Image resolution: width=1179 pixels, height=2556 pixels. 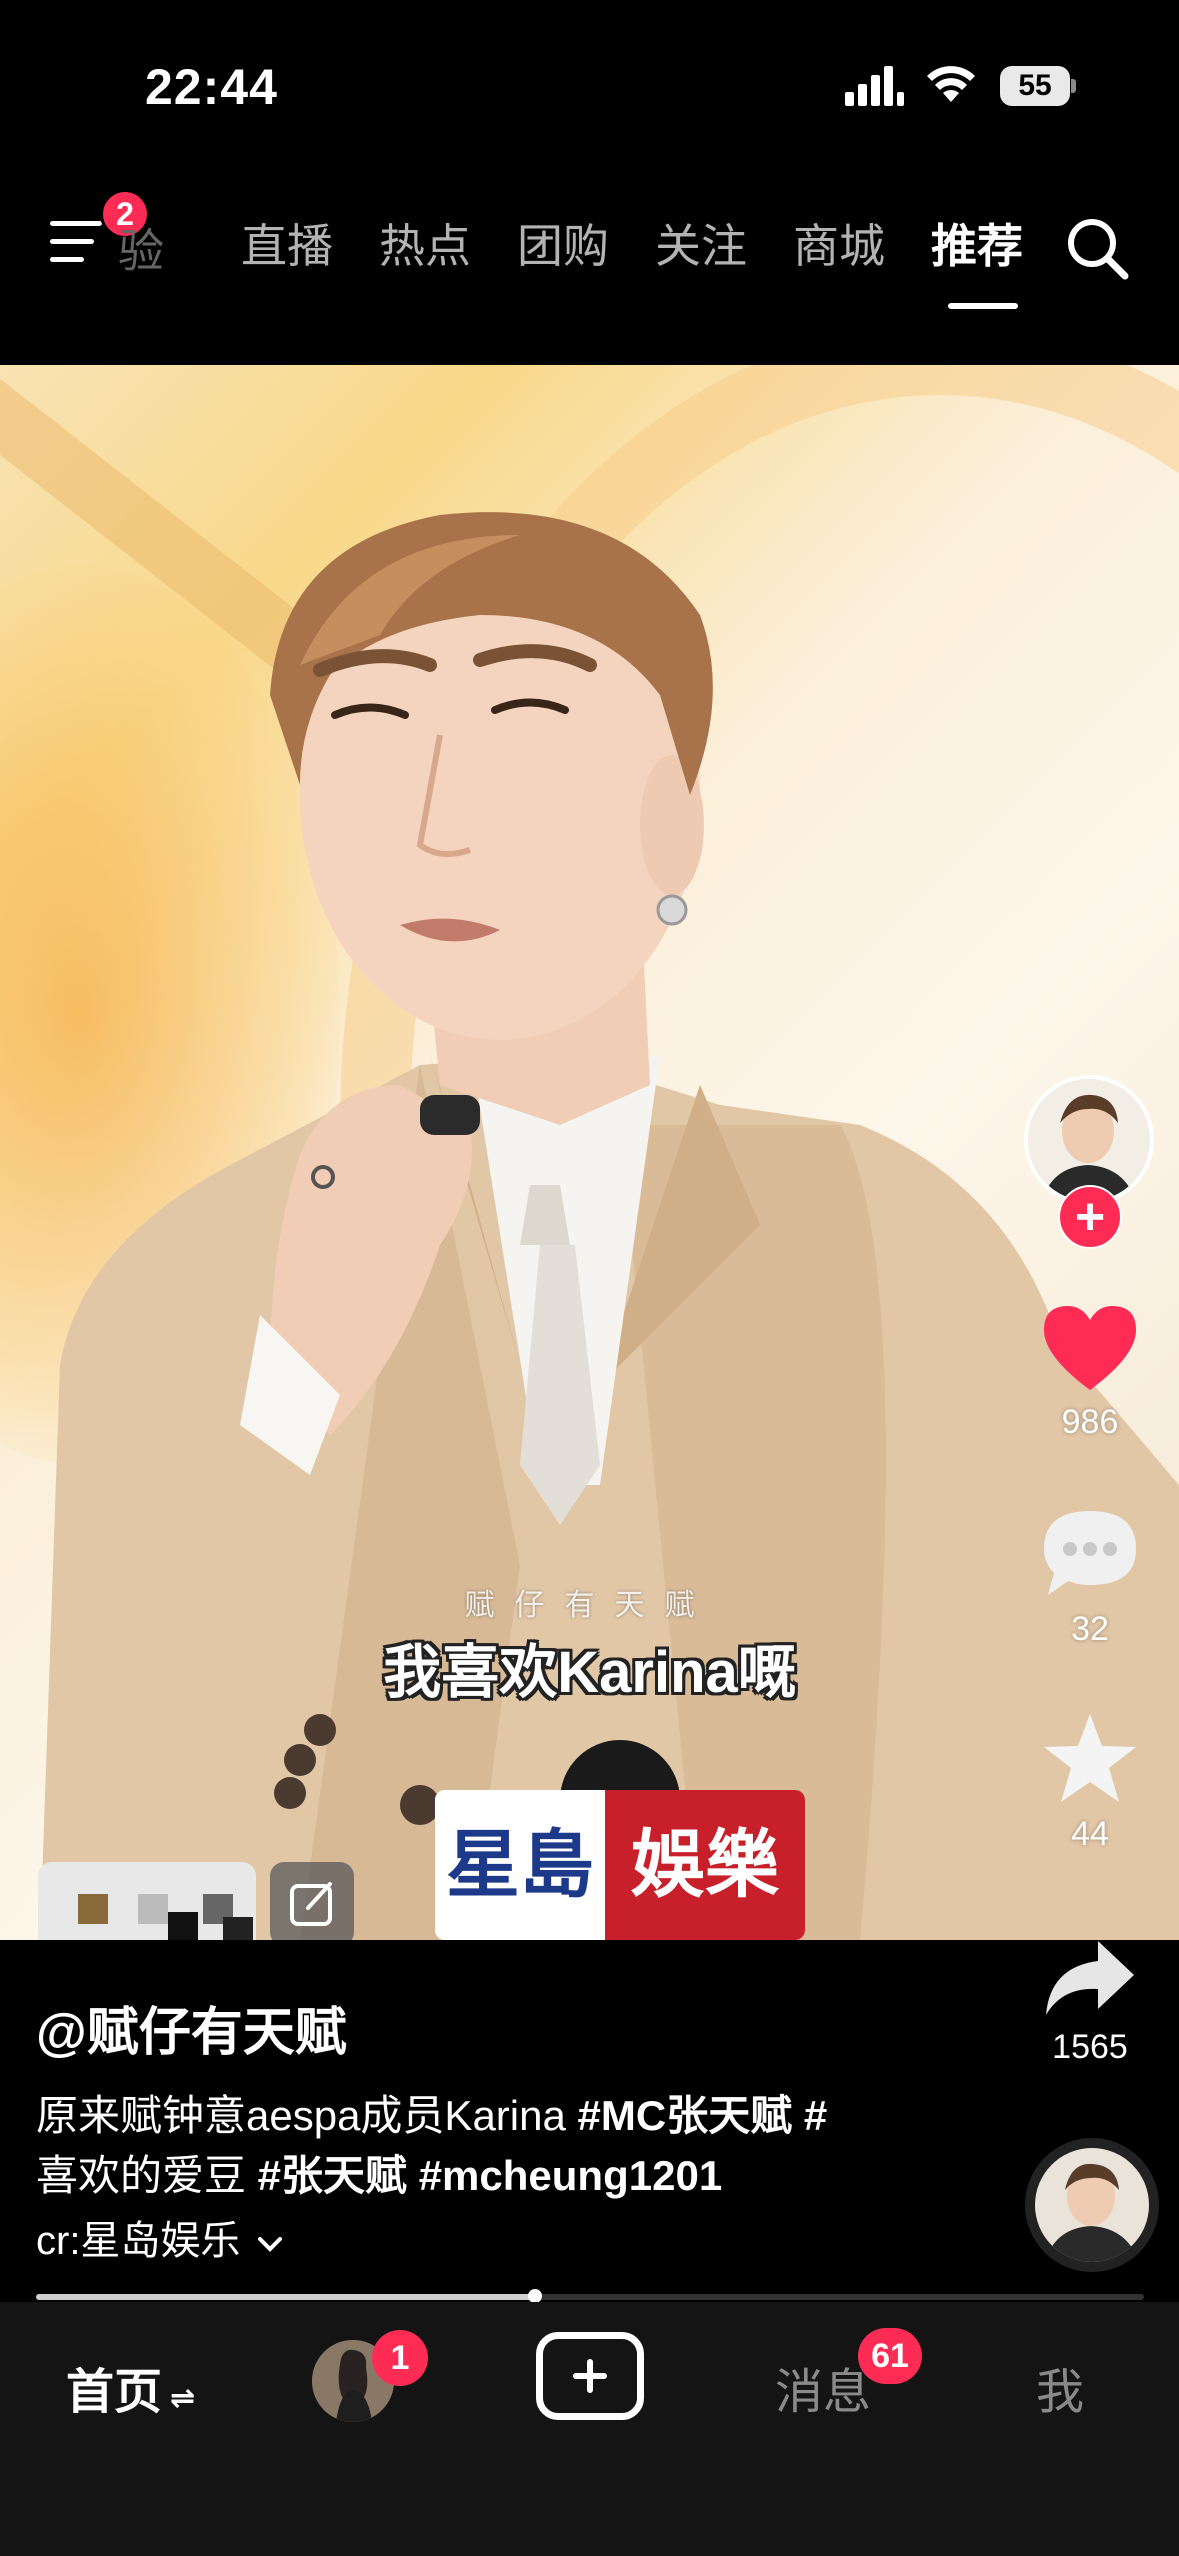 What do you see at coordinates (425, 246) in the screenshot?
I see `tab-hot: 热点` at bounding box center [425, 246].